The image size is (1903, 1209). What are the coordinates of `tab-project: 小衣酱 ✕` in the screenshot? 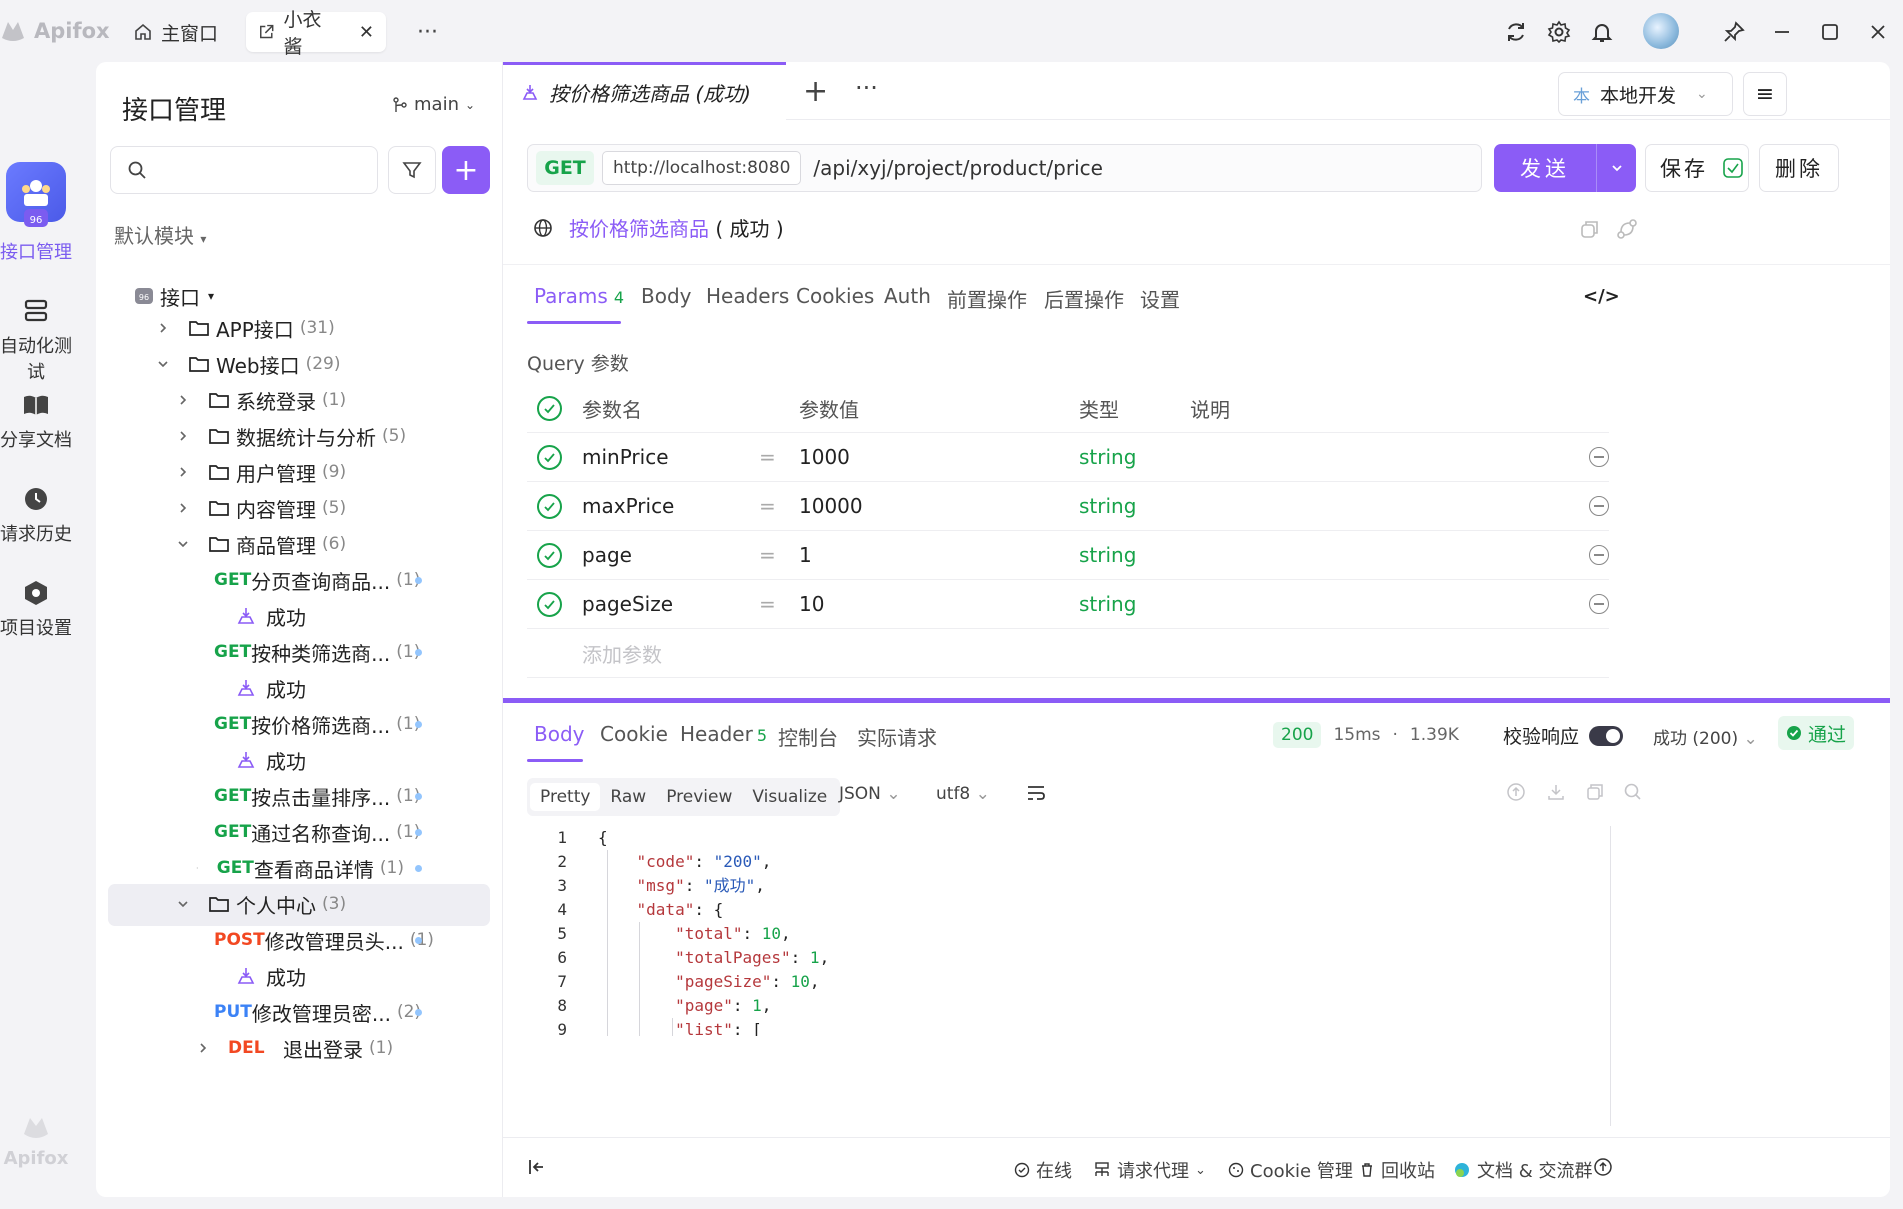 It's located at (316, 33).